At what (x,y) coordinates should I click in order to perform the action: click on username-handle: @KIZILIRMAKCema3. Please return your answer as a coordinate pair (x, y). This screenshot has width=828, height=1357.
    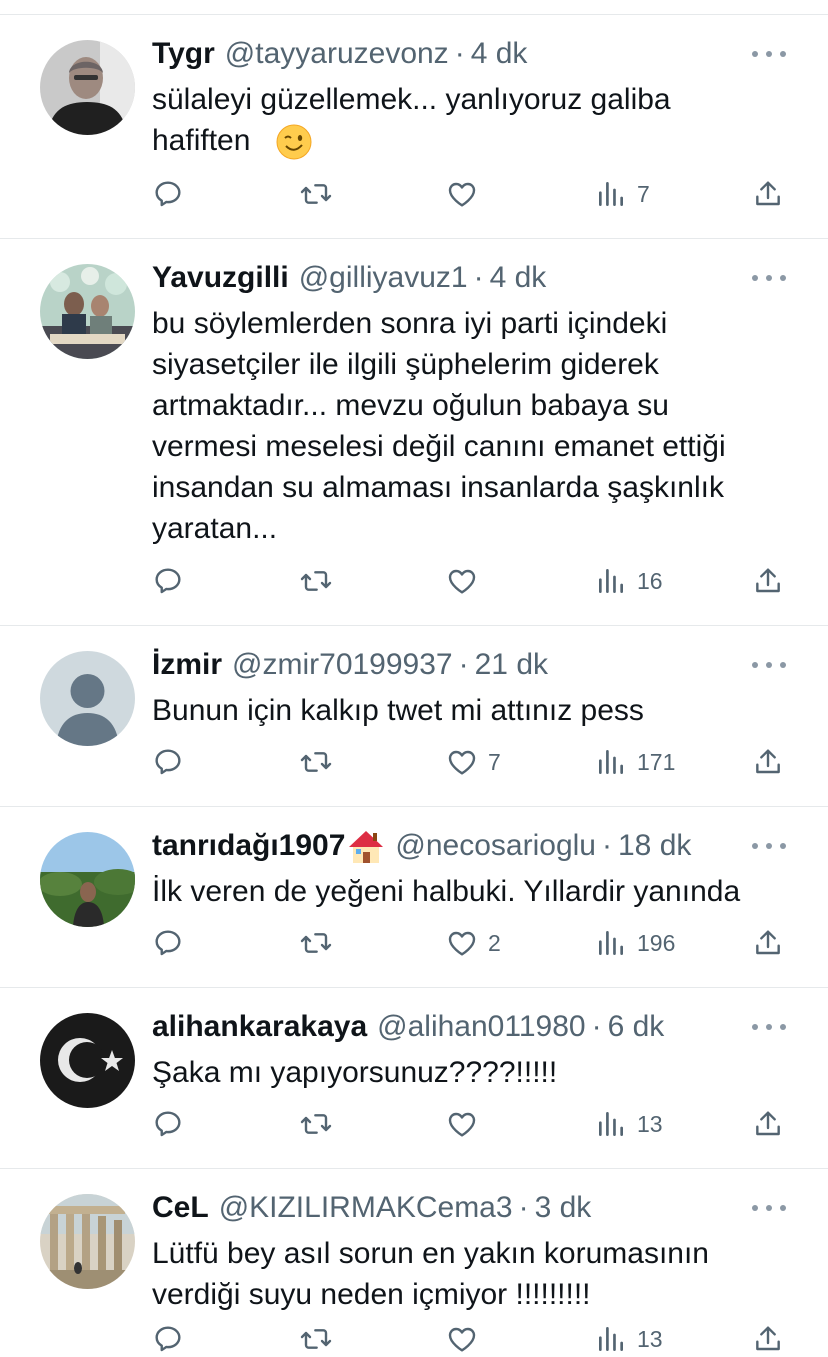
    Looking at the image, I should click on (366, 1208).